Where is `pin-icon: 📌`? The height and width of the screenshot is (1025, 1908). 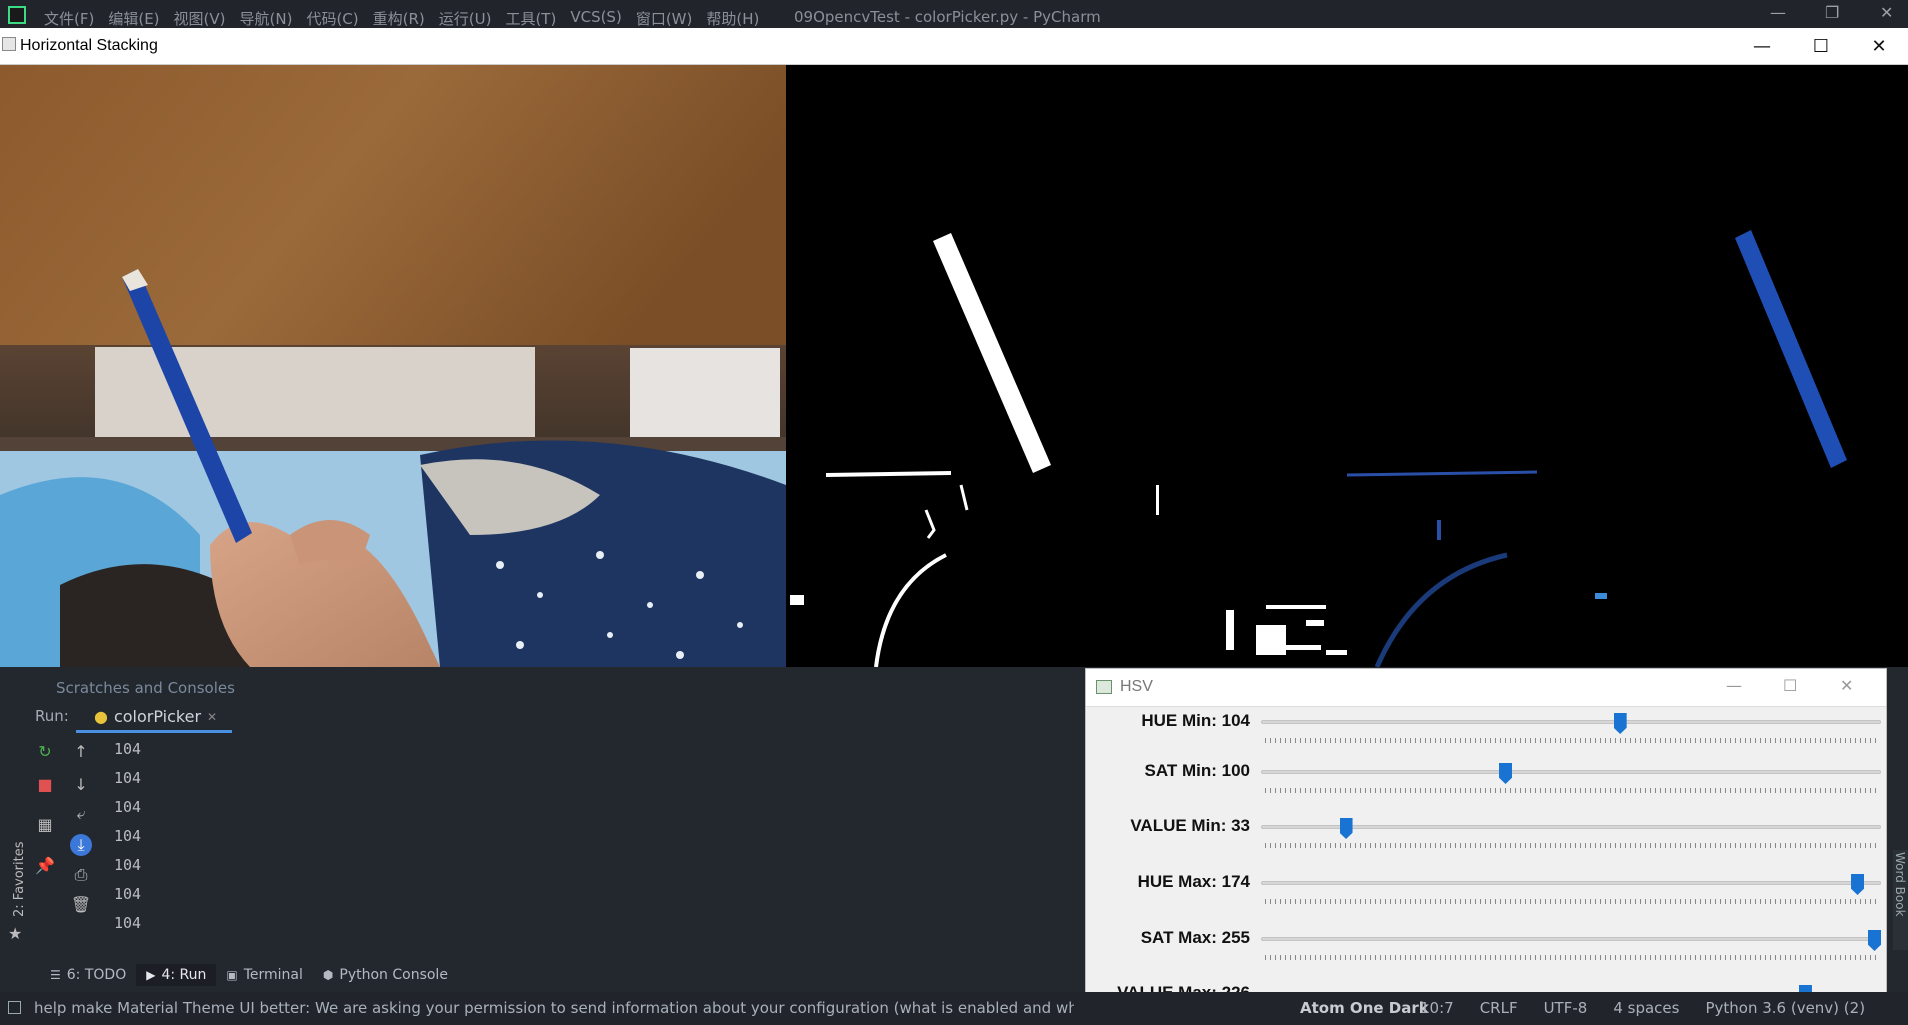
pin-icon: 📌 is located at coordinates (45, 865).